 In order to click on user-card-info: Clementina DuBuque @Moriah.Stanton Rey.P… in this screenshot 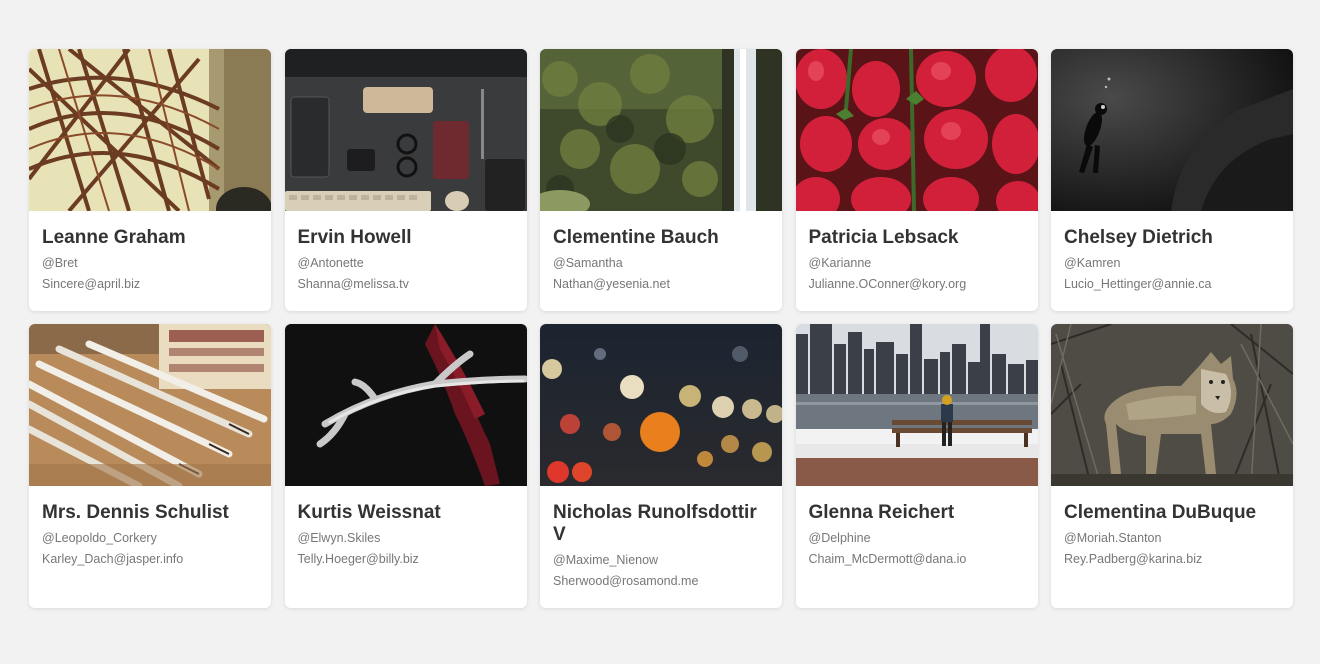, I will do `click(1172, 528)`.